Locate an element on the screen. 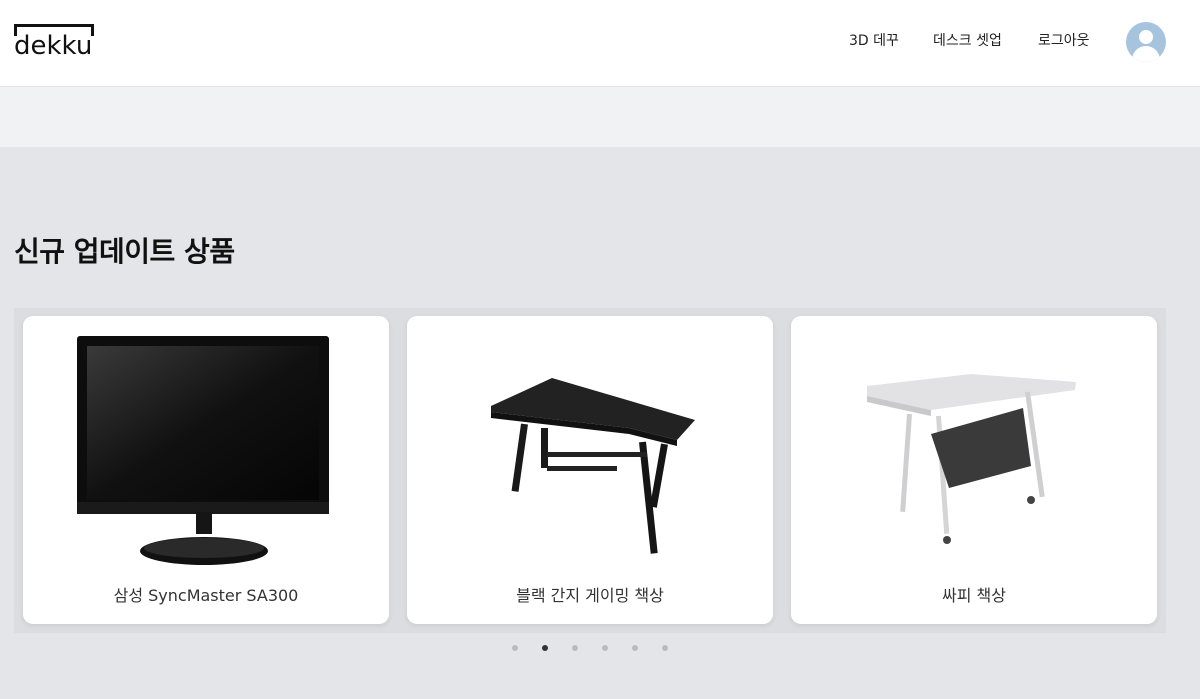 The width and height of the screenshot is (1200, 699). user-avatar-icon is located at coordinates (1146, 42).